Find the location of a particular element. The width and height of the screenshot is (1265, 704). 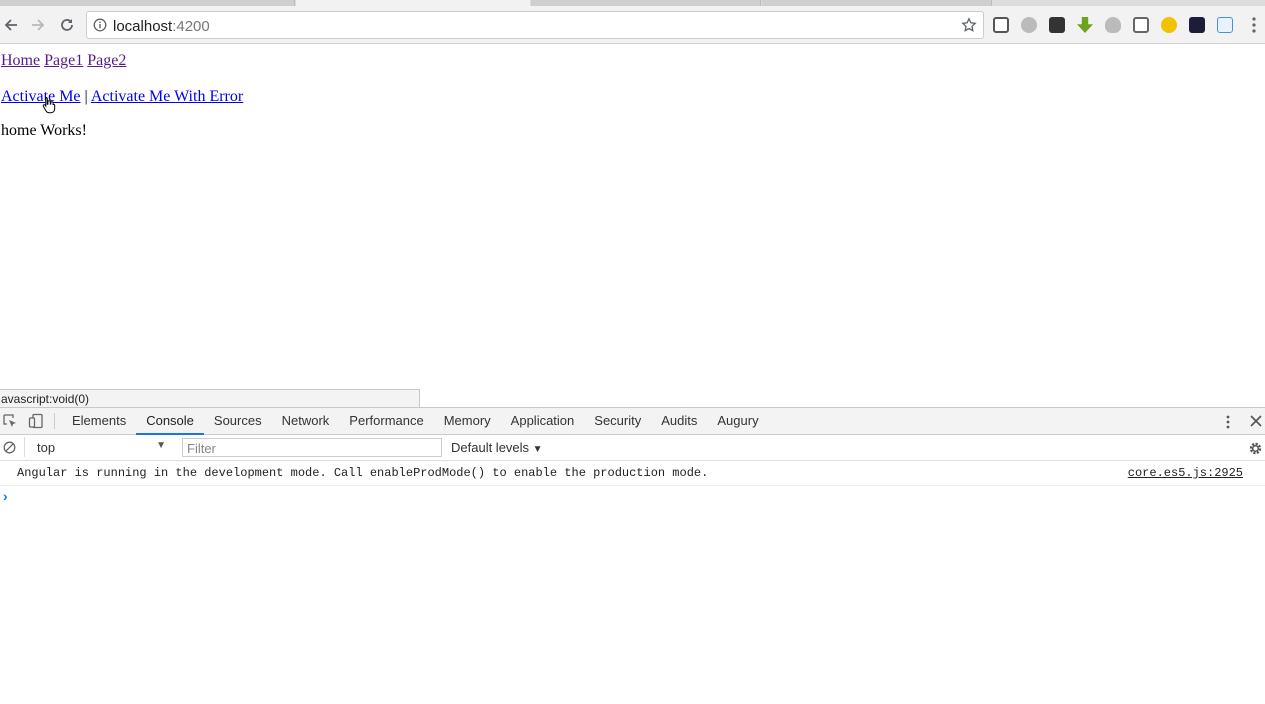

back-button is located at coordinates (11, 25).